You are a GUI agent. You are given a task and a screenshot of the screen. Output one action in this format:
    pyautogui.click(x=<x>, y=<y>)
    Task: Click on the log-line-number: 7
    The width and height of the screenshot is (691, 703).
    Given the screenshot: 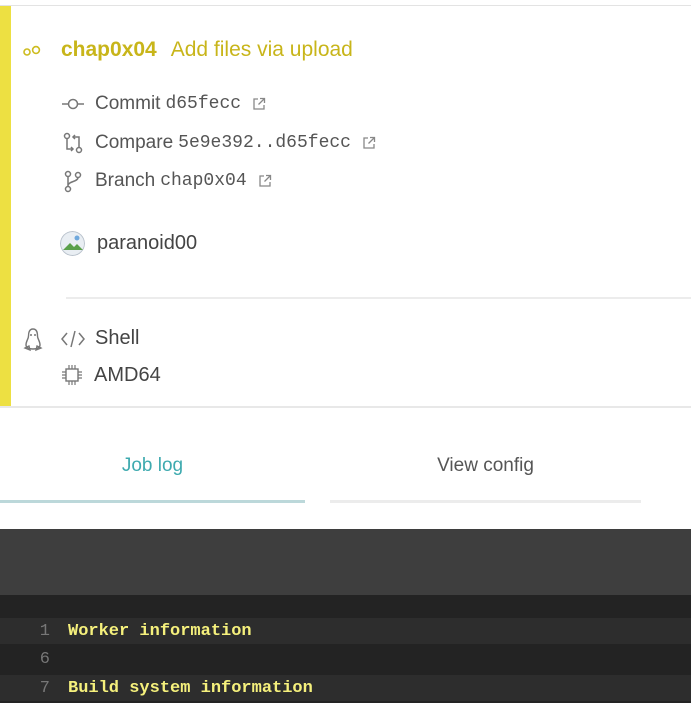 What is the action you would take?
    pyautogui.click(x=34, y=688)
    